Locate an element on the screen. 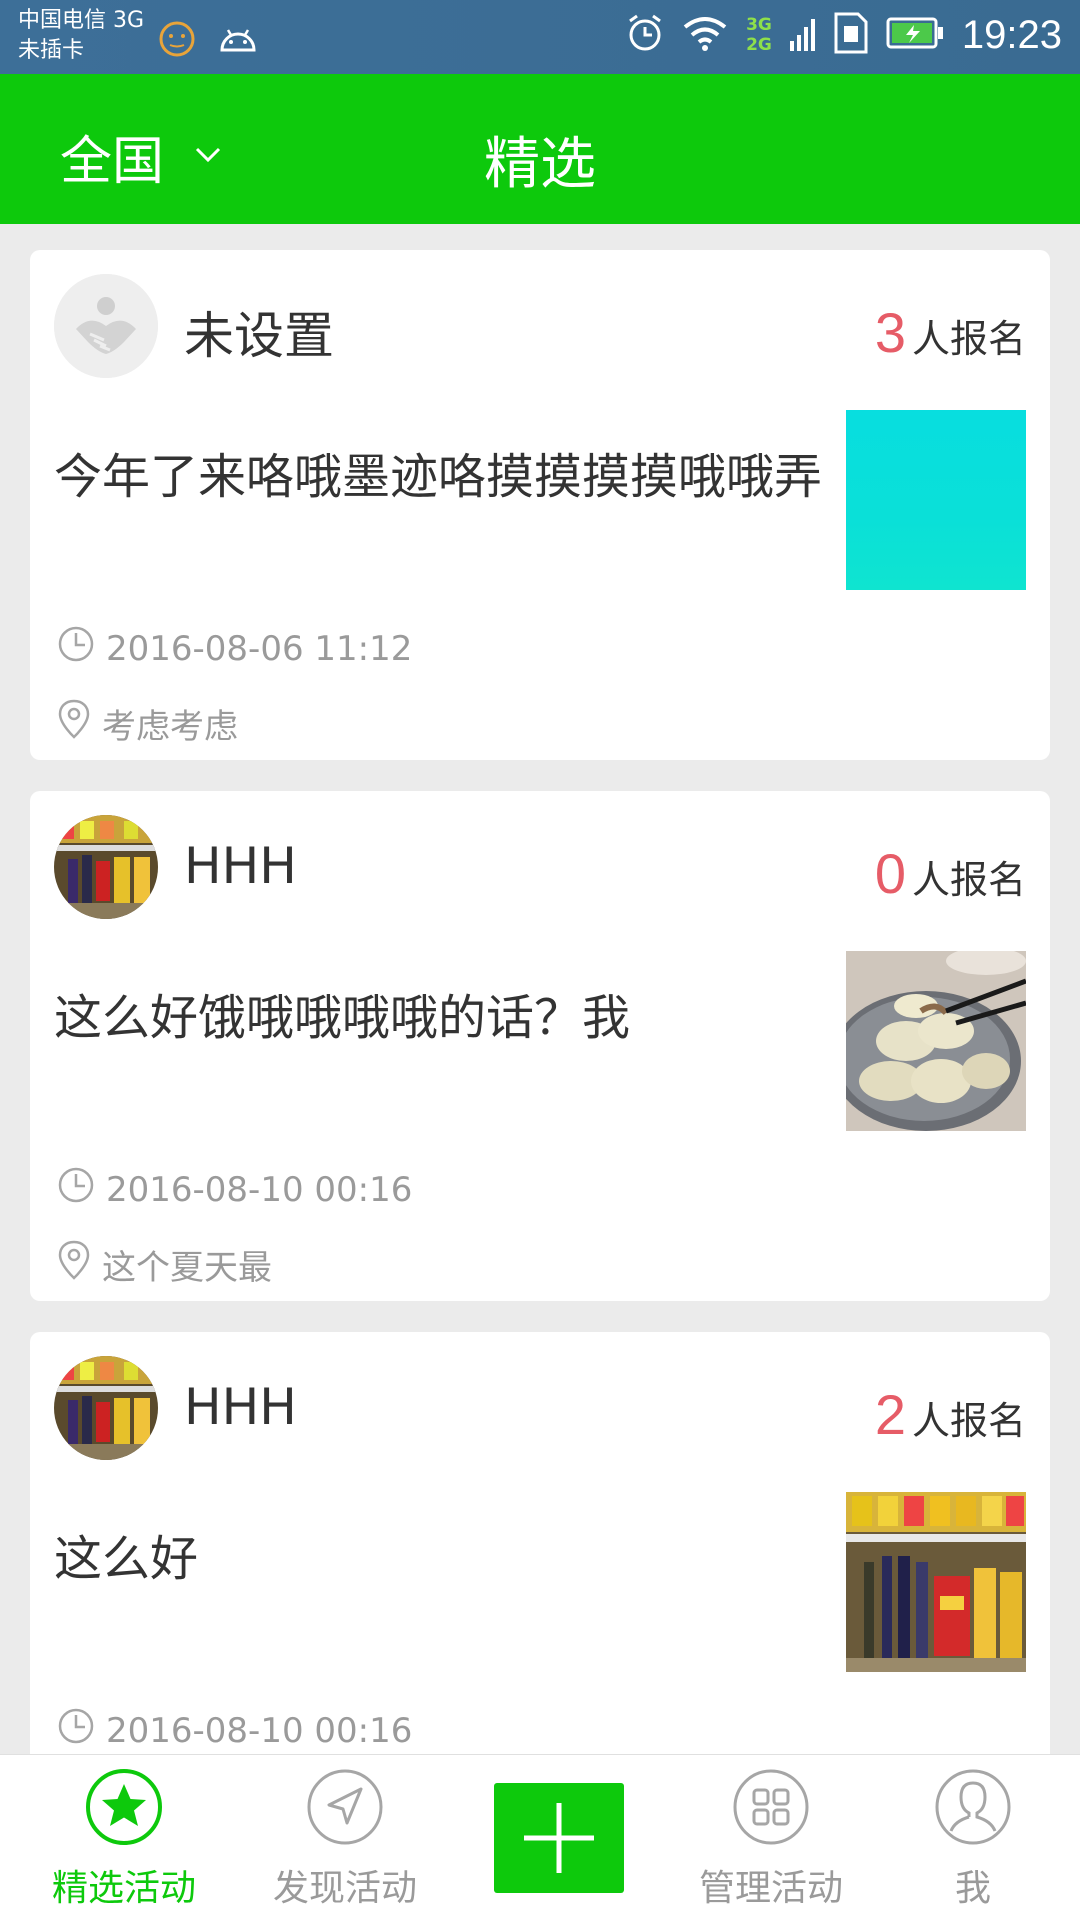  star-icon is located at coordinates (124, 1807).